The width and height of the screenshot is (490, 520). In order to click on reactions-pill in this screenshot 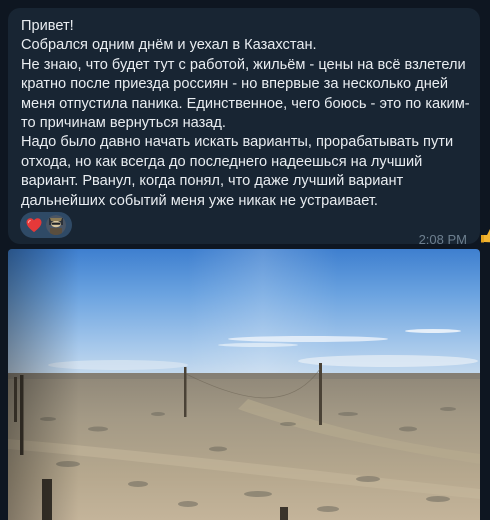, I will do `click(46, 225)`.